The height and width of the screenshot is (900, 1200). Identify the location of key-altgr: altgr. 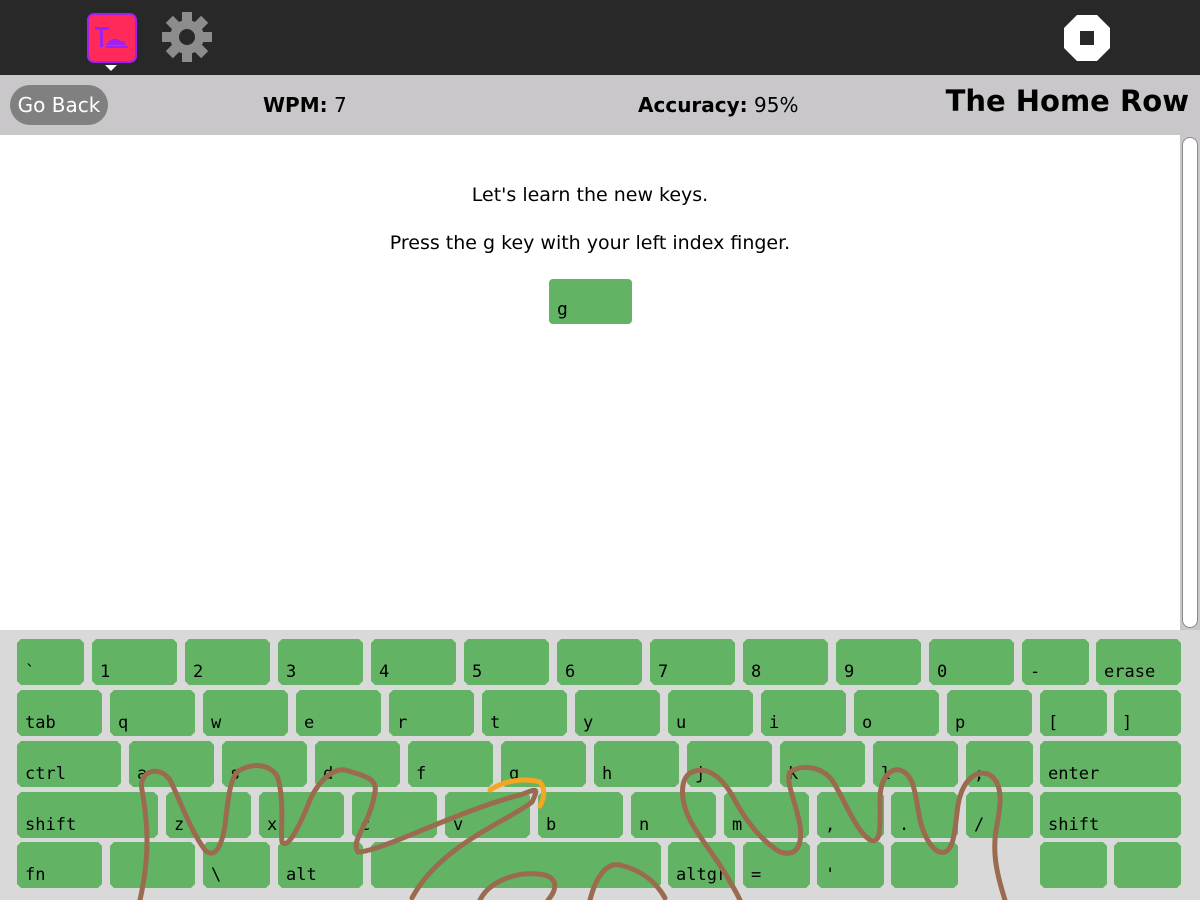
(701, 865).